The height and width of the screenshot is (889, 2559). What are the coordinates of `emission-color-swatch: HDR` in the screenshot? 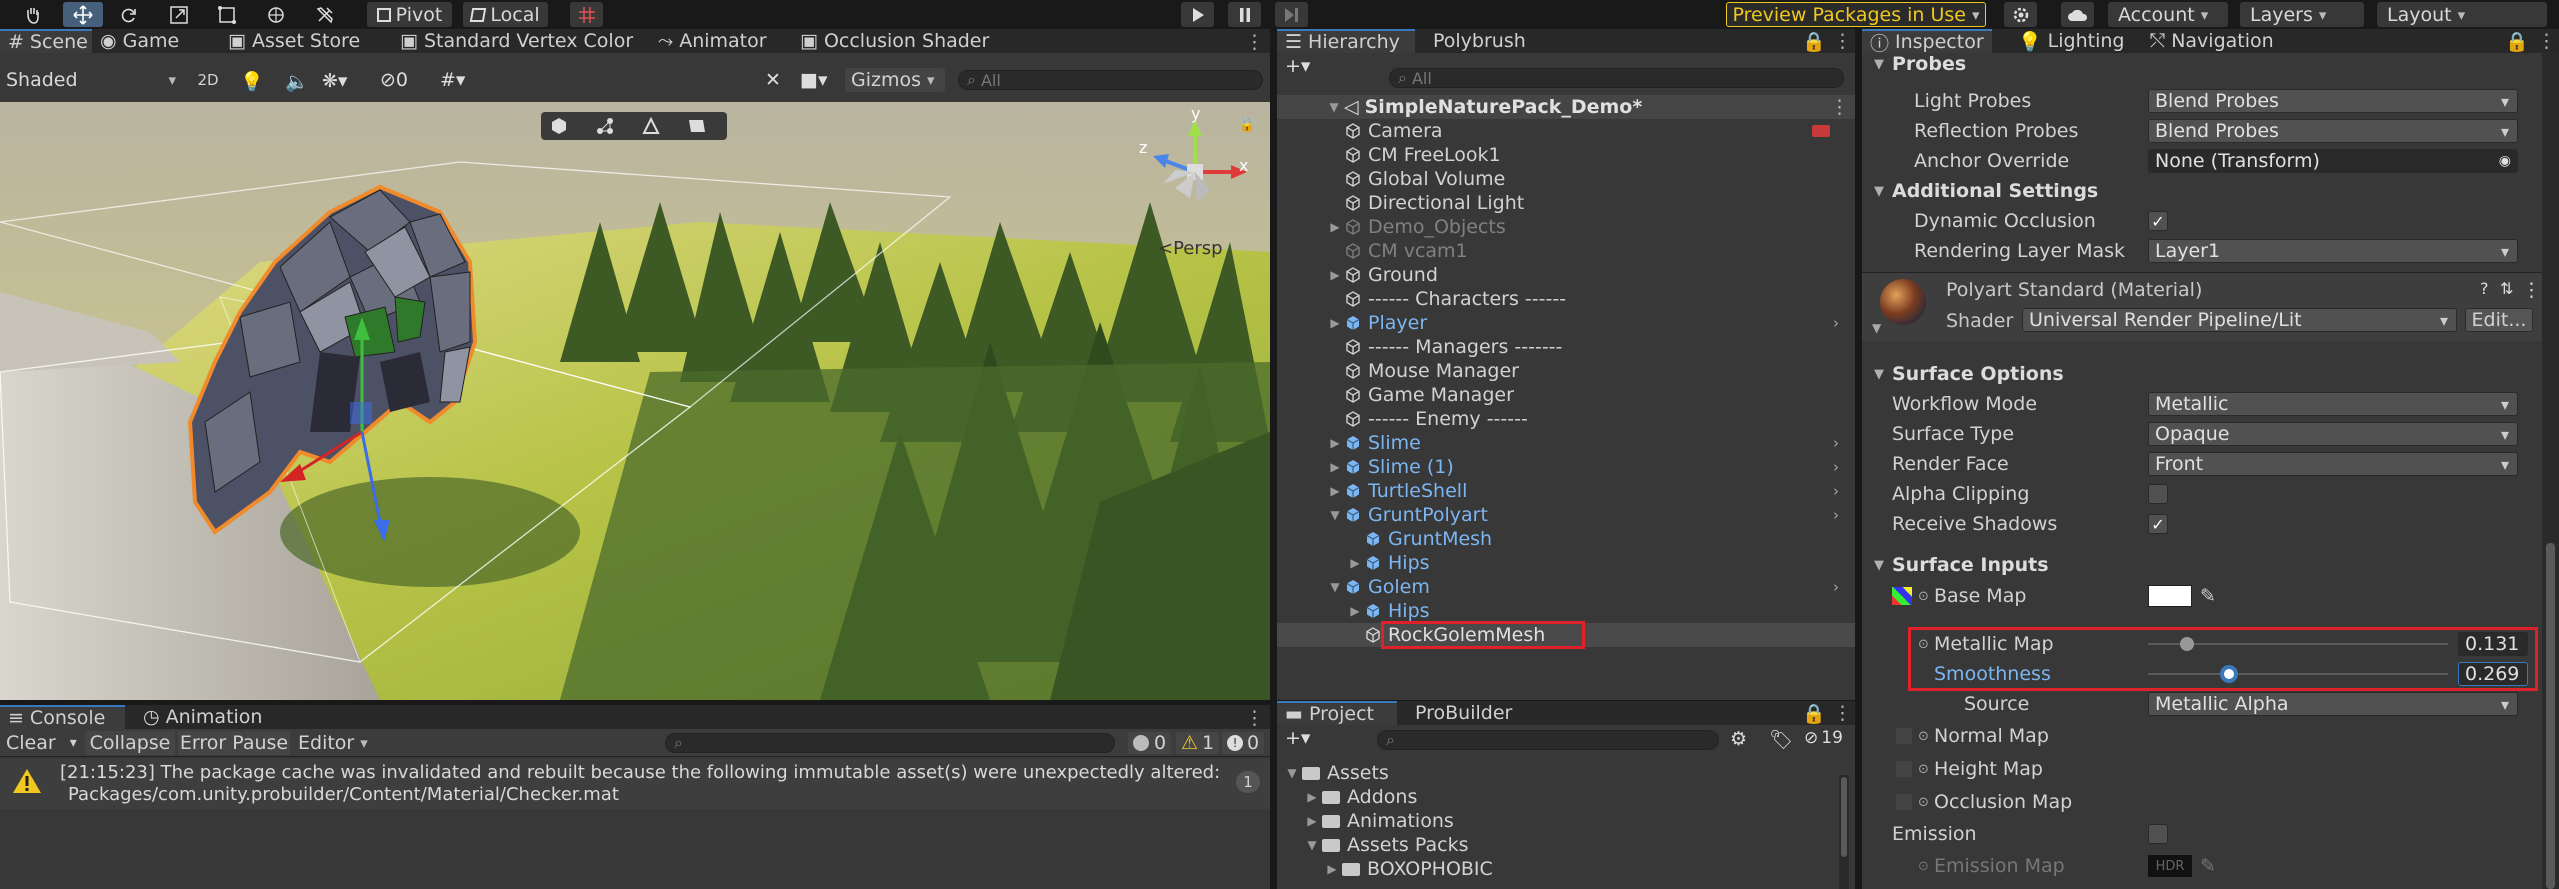 It's located at (2170, 866).